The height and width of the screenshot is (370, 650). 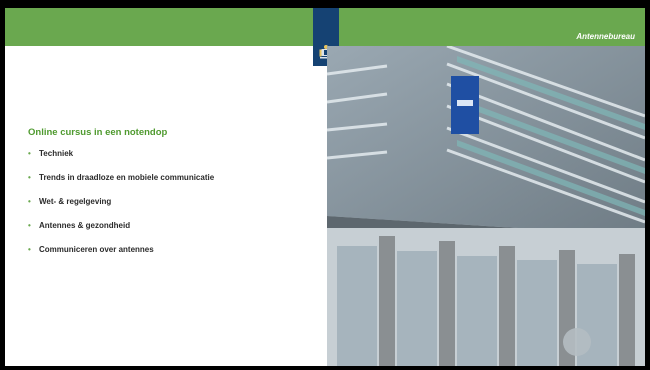 What do you see at coordinates (325, 368) in the screenshot?
I see `frame-bottom-border` at bounding box center [325, 368].